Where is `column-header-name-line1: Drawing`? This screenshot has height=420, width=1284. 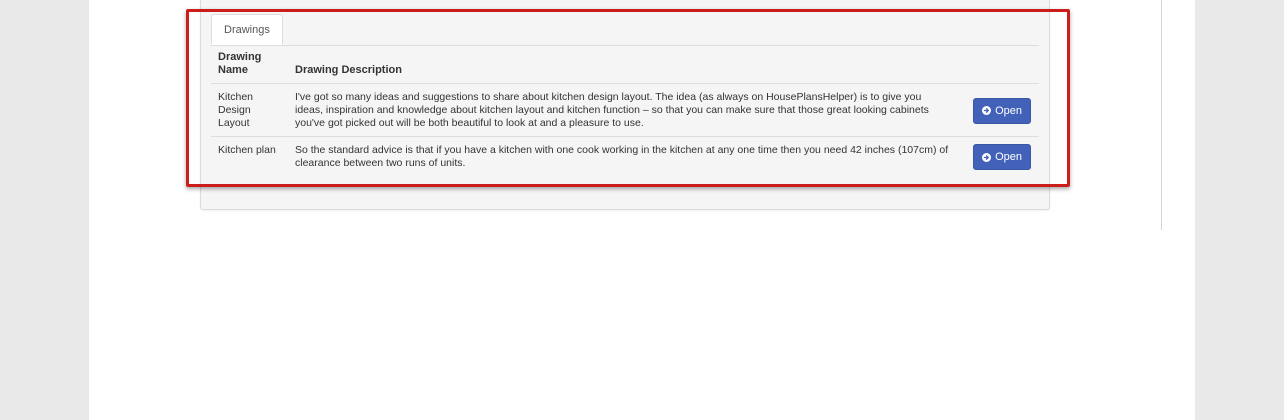 column-header-name-line1: Drawing is located at coordinates (240, 57).